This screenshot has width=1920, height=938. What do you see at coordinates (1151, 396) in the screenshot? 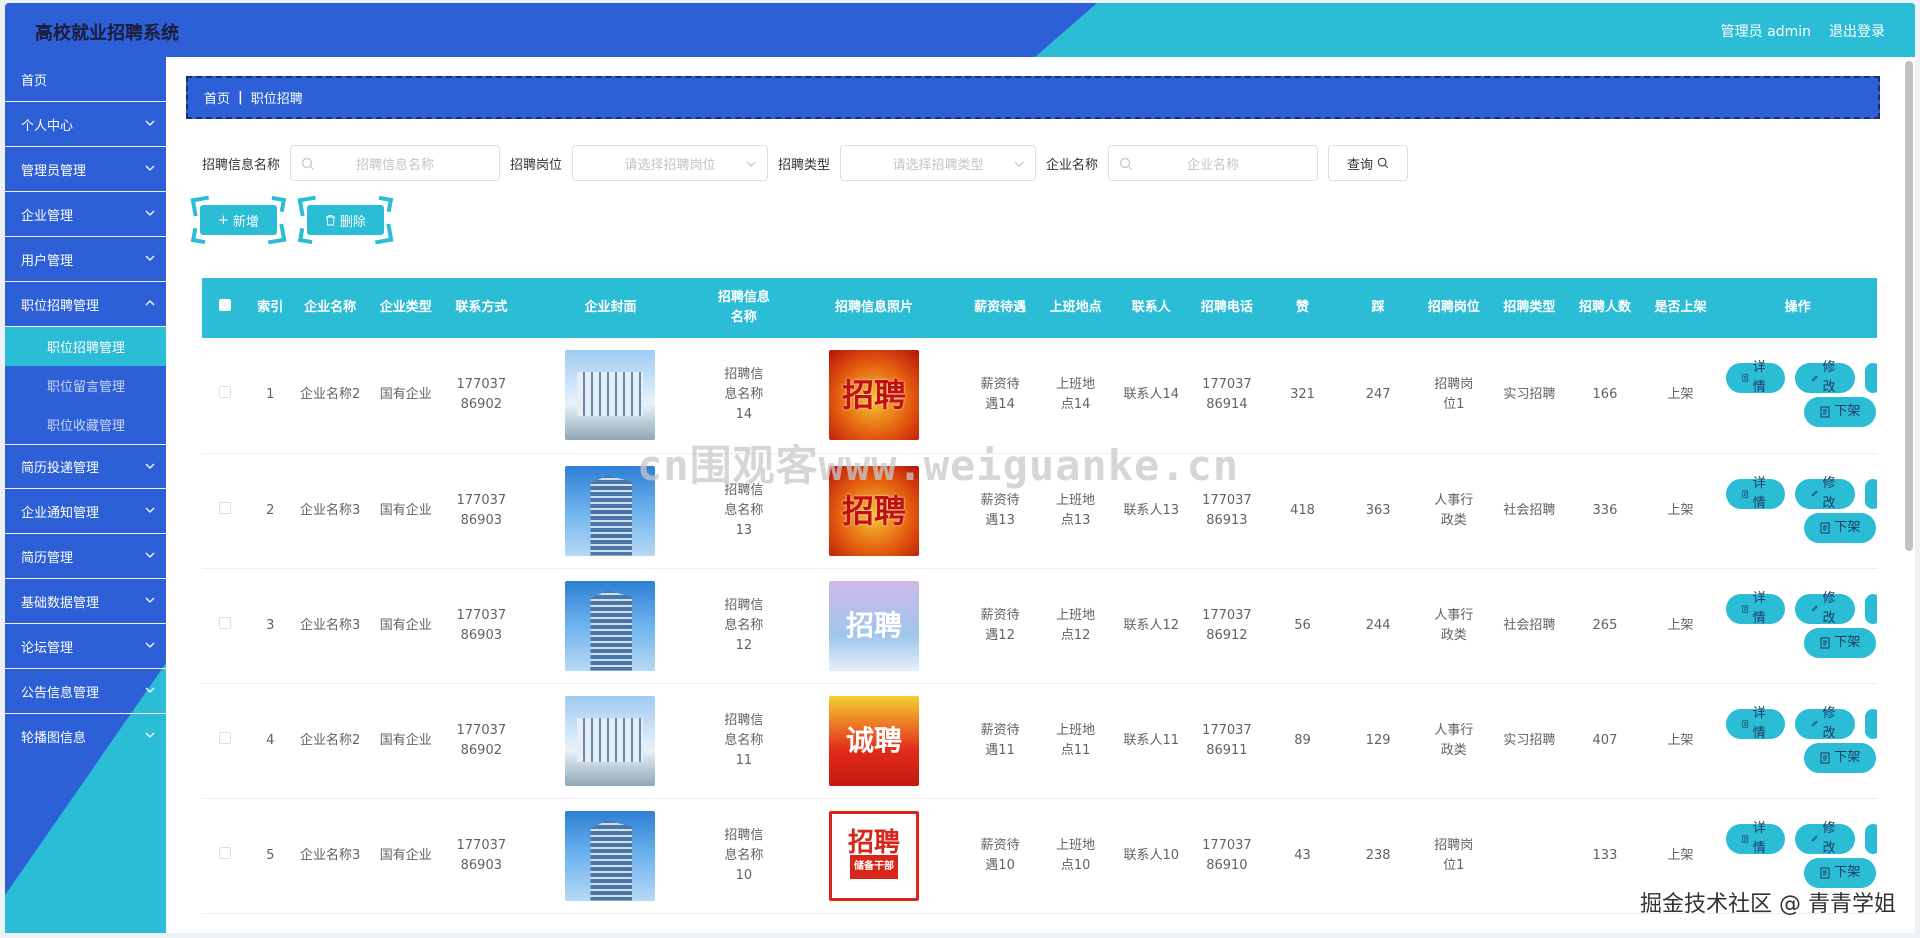
I see `table-cell: 联系人14` at bounding box center [1151, 396].